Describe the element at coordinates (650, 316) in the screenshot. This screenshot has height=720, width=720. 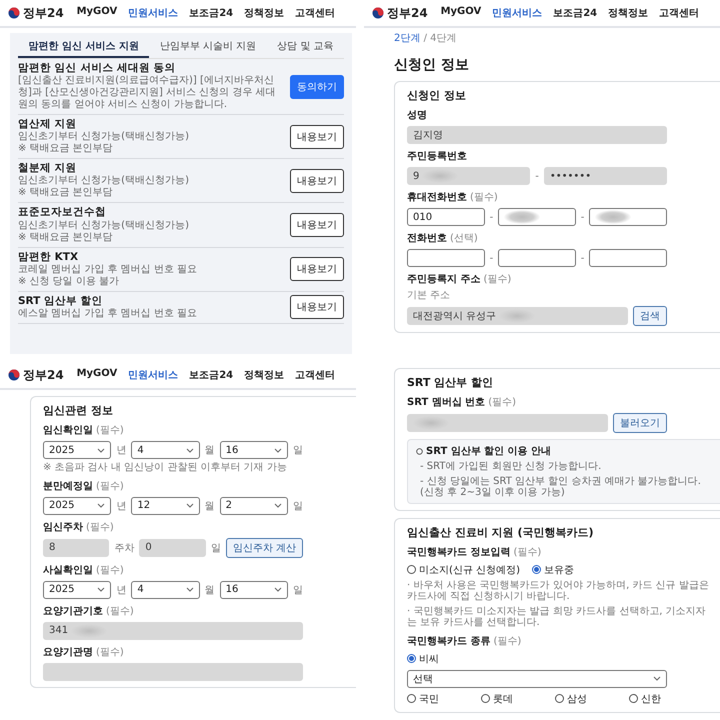
I see `action-button: 검색` at that location.